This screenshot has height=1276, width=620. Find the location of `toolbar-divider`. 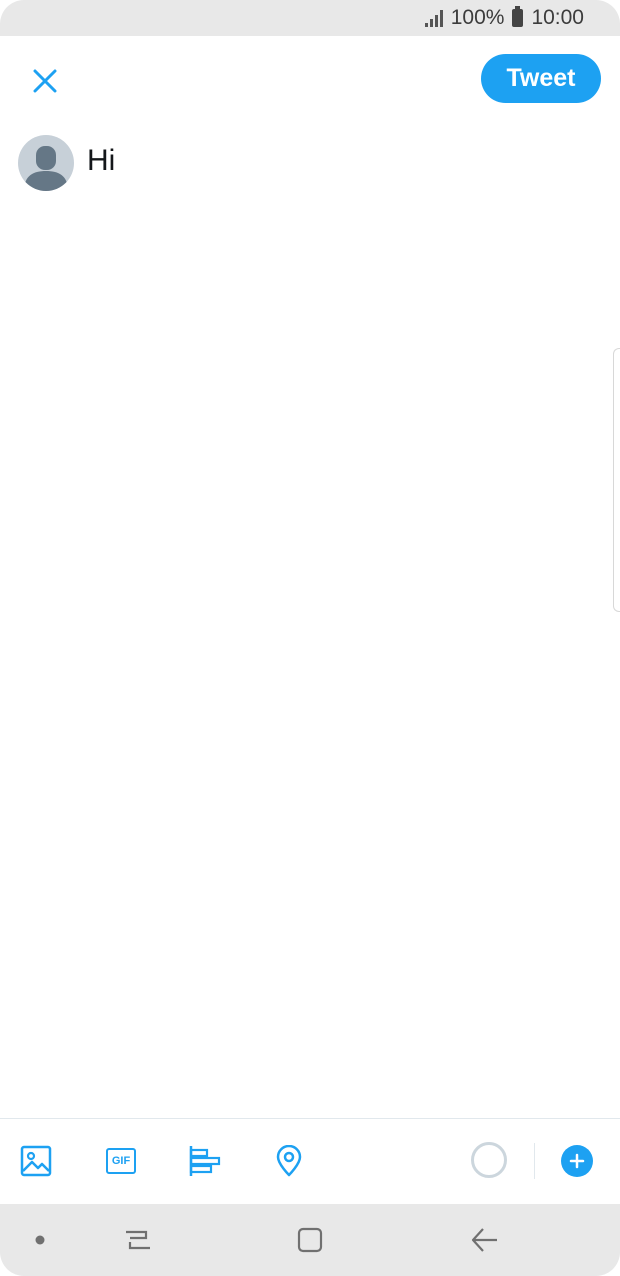

toolbar-divider is located at coordinates (534, 1161).